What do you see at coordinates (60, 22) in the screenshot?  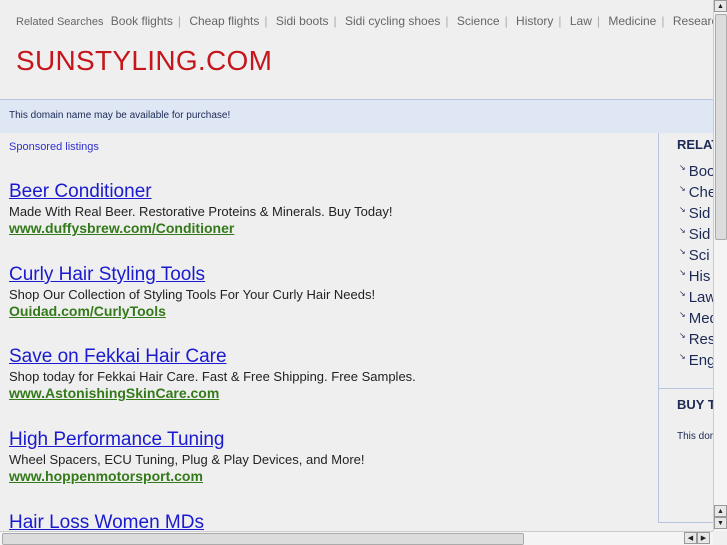 I see `related-searches-label: Related Searches` at bounding box center [60, 22].